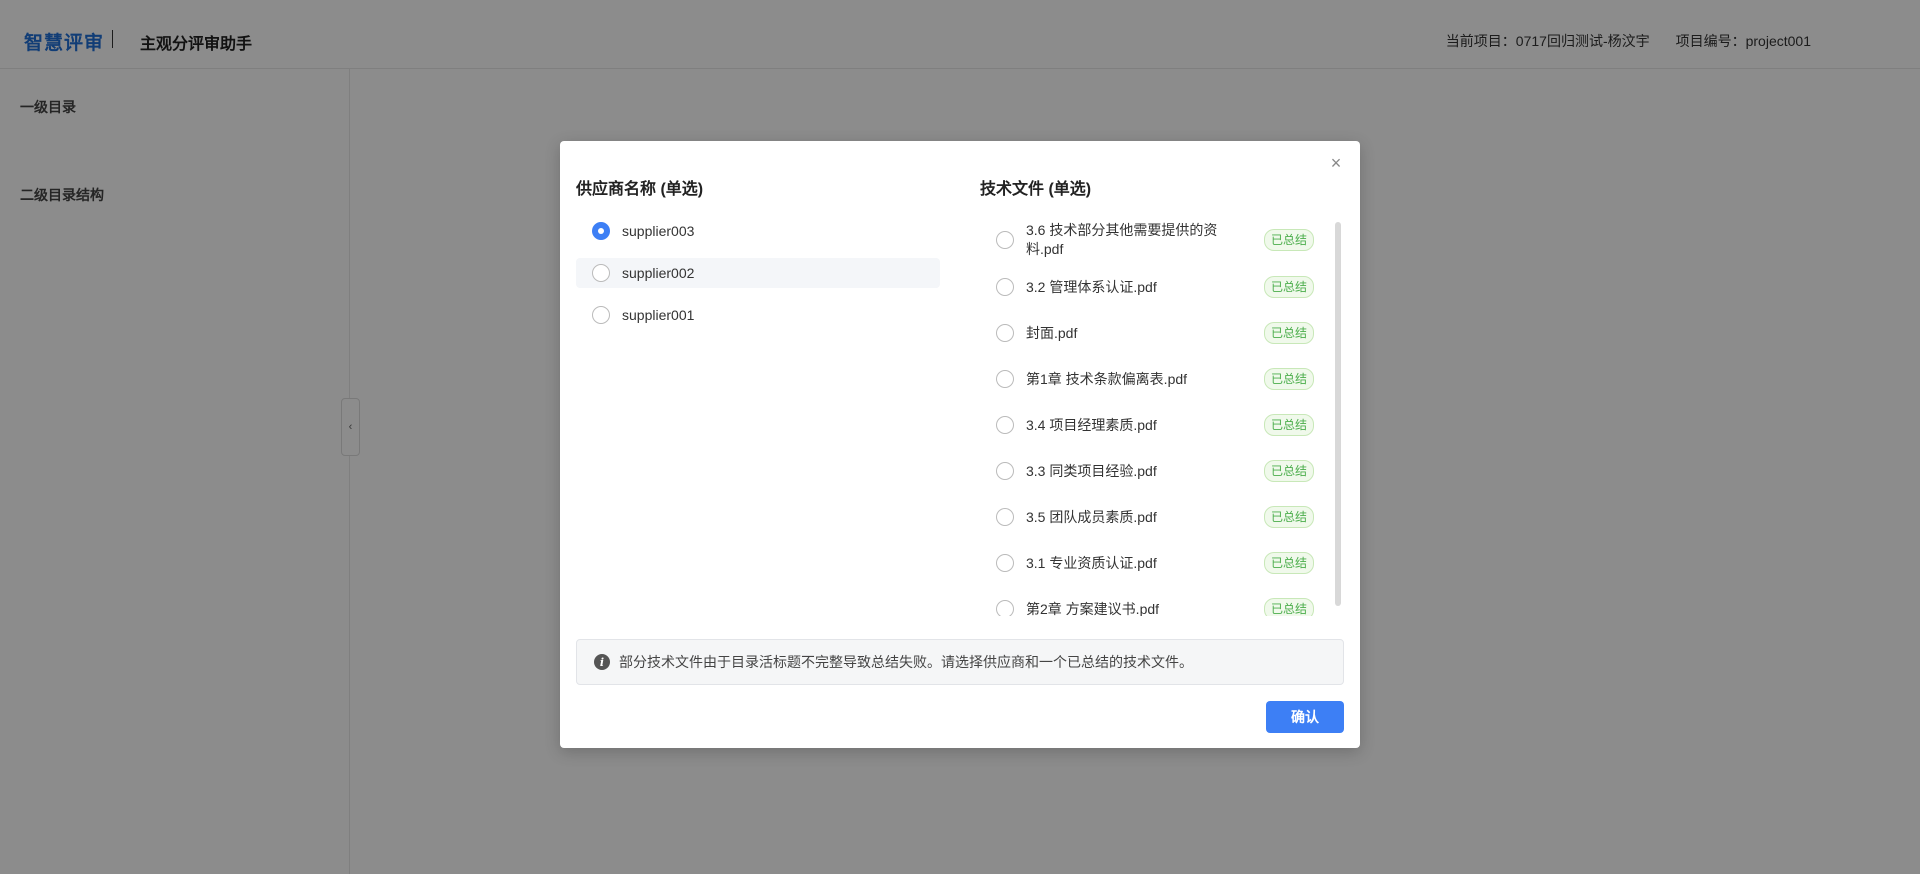 Image resolution: width=1920 pixels, height=883 pixels. I want to click on supplier-name: supplier003, so click(658, 231).